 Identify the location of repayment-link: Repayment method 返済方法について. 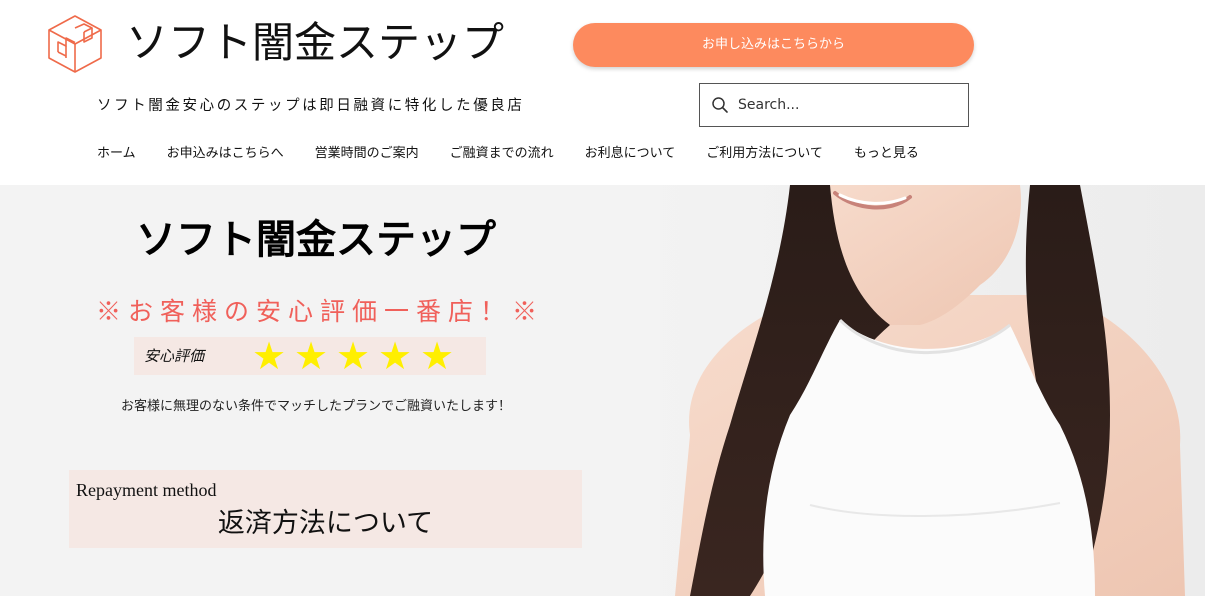
(325, 509).